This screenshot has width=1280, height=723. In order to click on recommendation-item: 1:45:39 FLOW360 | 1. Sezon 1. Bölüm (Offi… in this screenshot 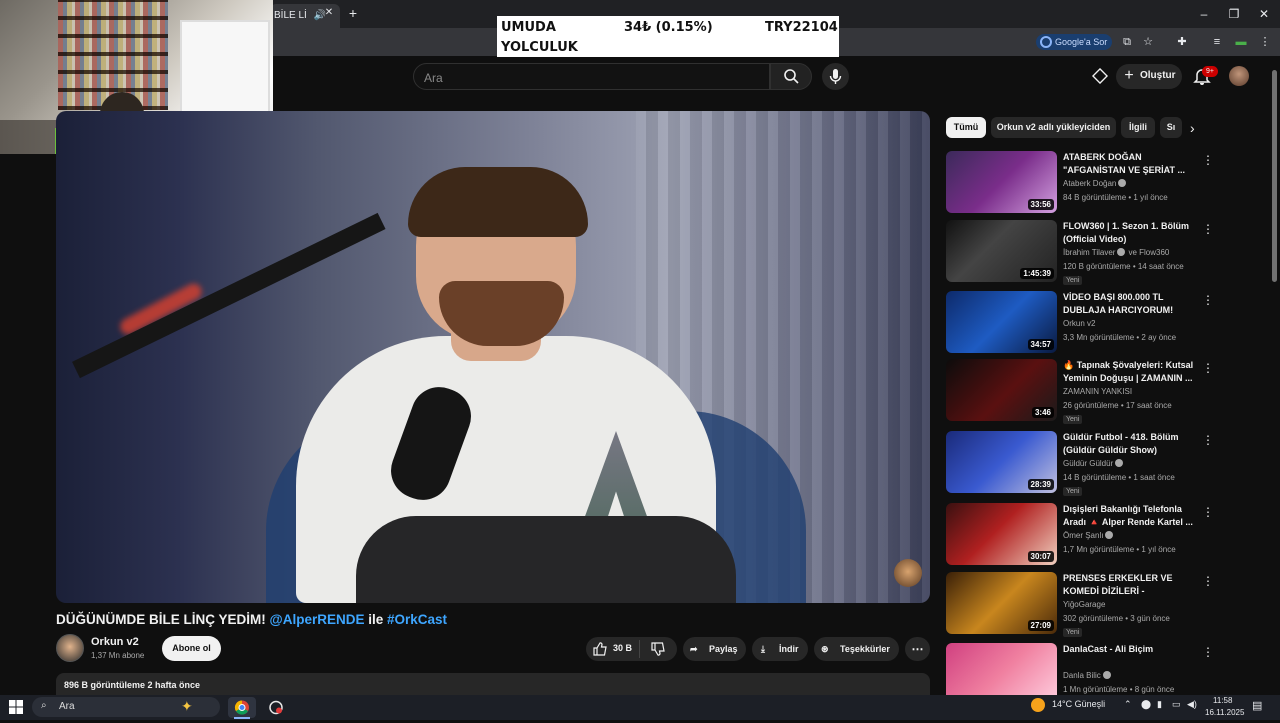, I will do `click(1081, 253)`.